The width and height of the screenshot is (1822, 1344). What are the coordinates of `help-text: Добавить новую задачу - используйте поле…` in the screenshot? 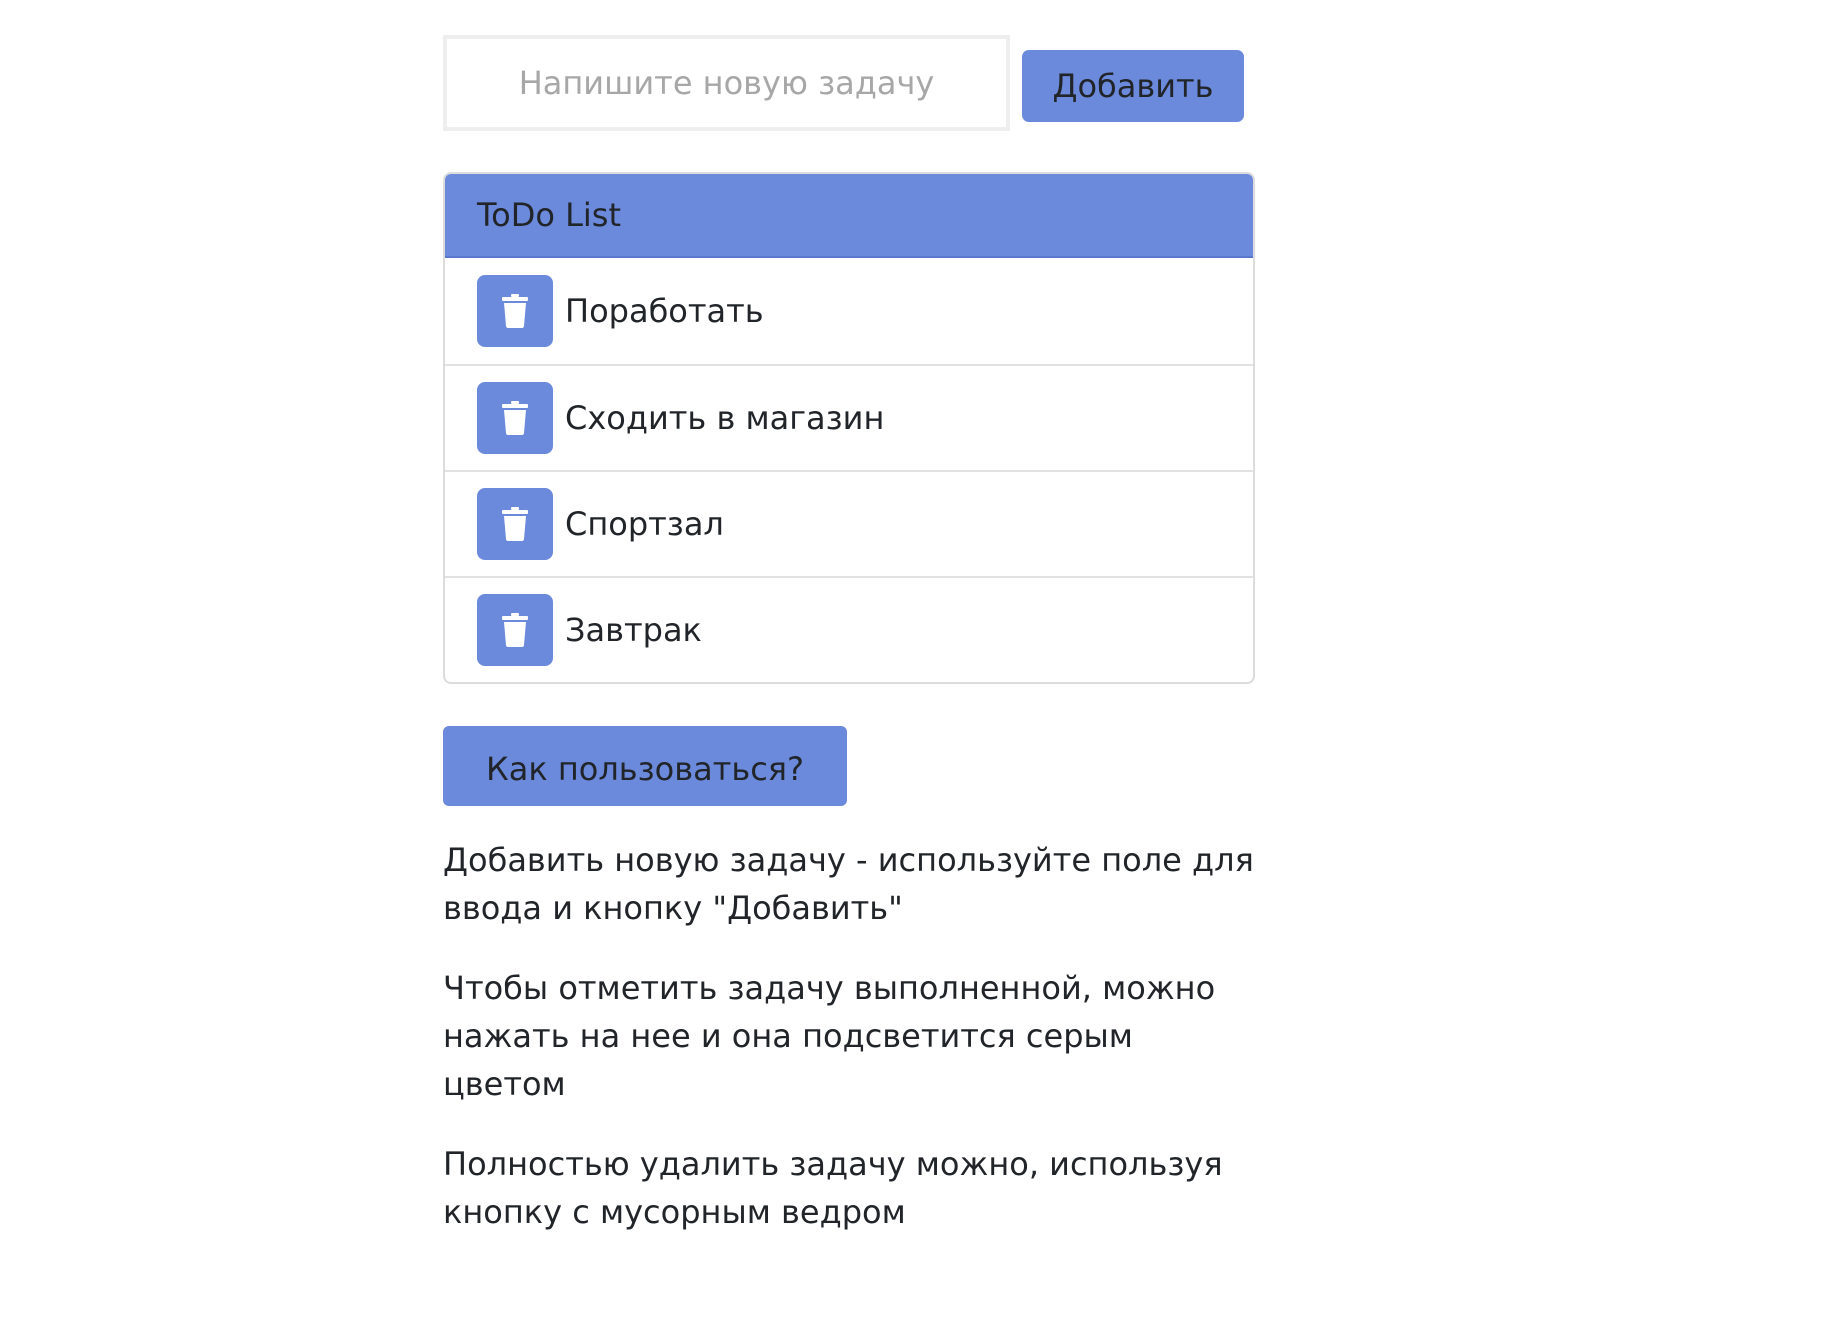 It's located at (849, 1036).